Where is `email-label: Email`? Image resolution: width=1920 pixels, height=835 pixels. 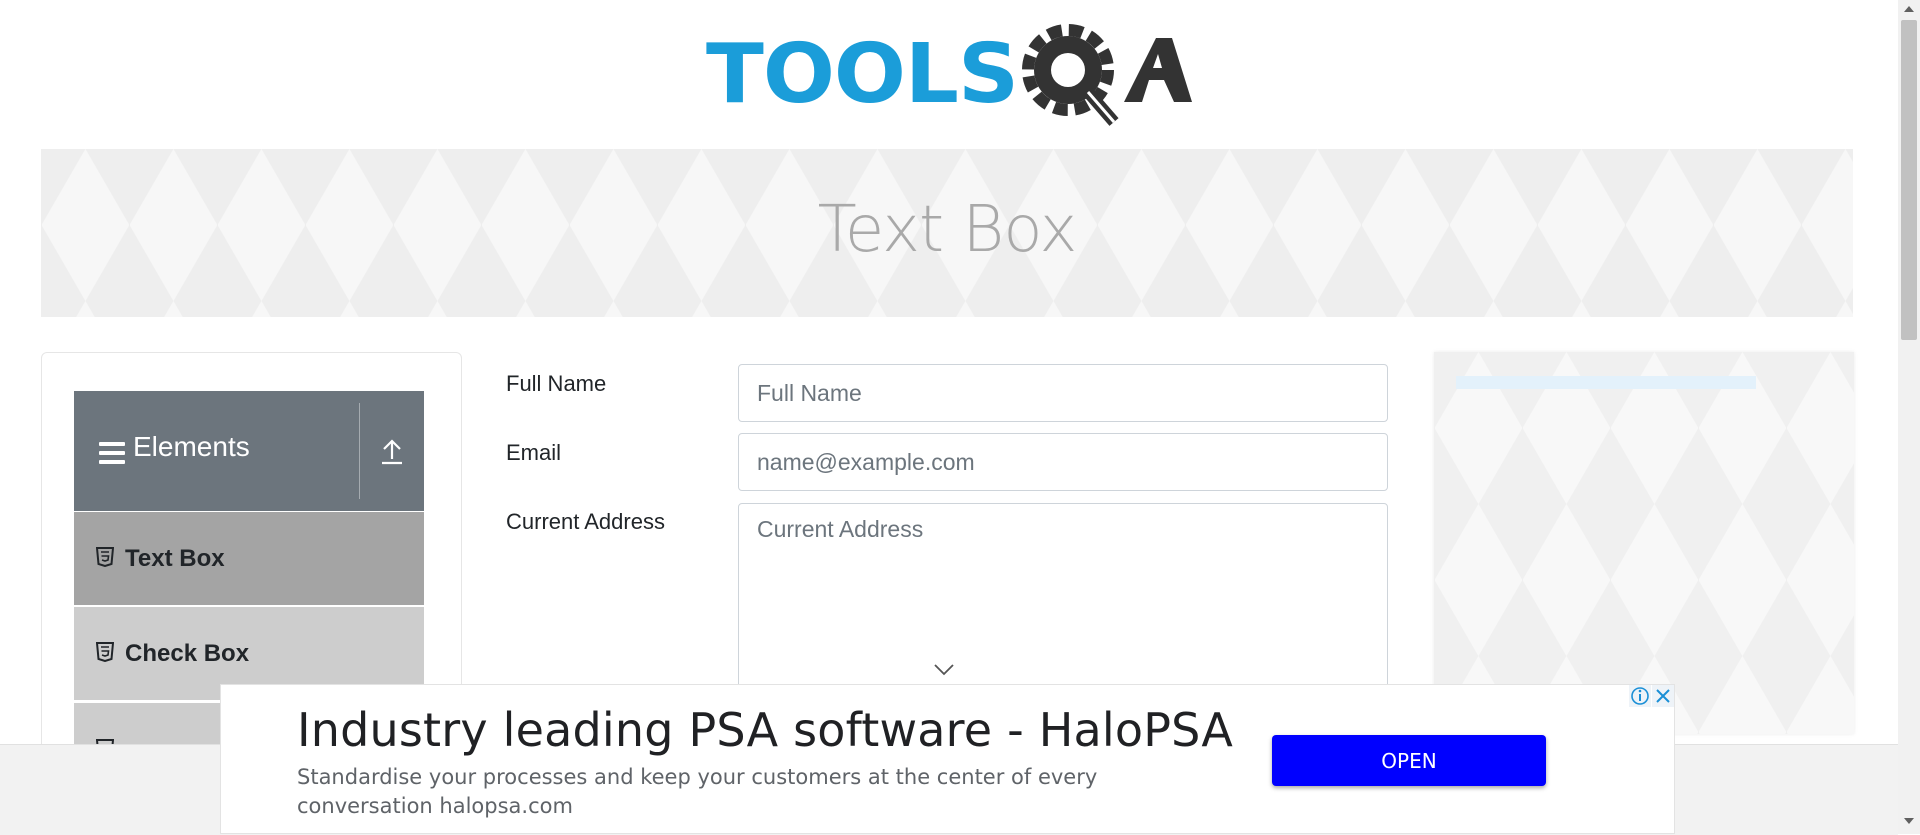 email-label: Email is located at coordinates (534, 452).